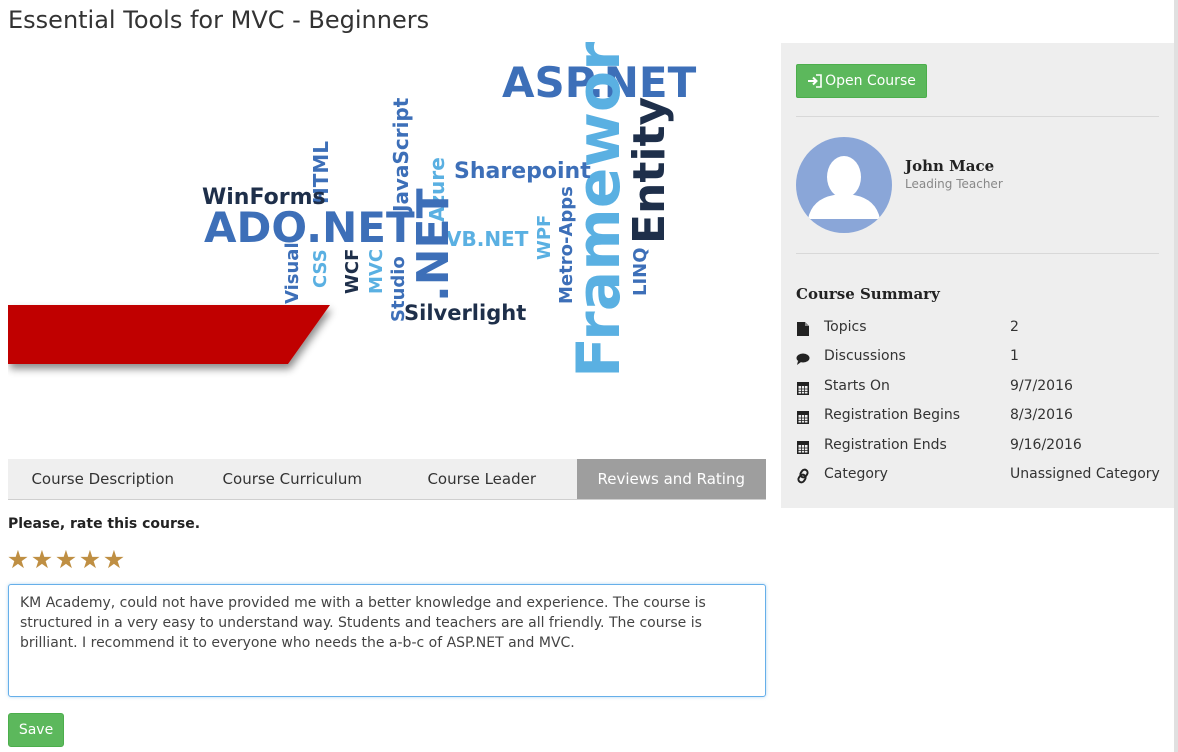 This screenshot has width=1178, height=752. I want to click on page-title: Essential Tools for MVC - Beginners, so click(219, 20).